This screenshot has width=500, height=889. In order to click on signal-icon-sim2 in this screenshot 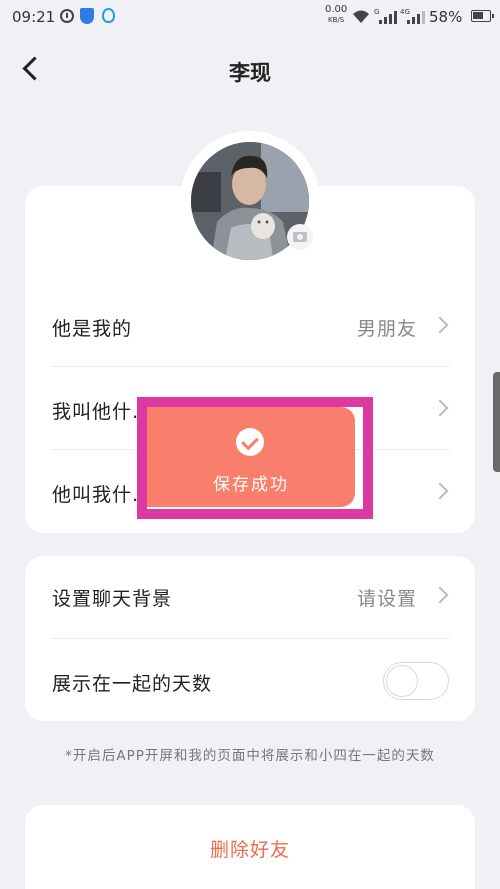, I will do `click(416, 17)`.